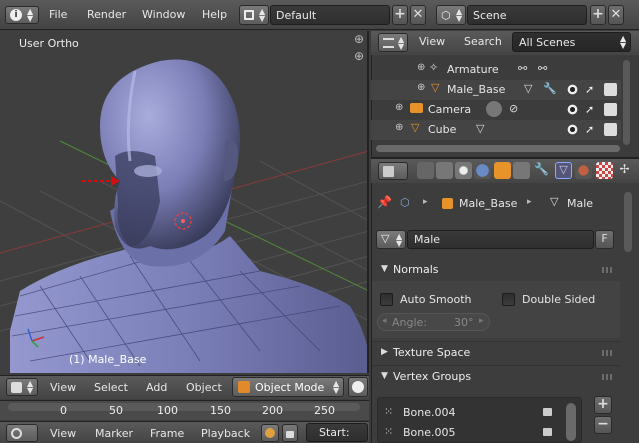  I want to click on constraints-tab-icon, so click(521, 170).